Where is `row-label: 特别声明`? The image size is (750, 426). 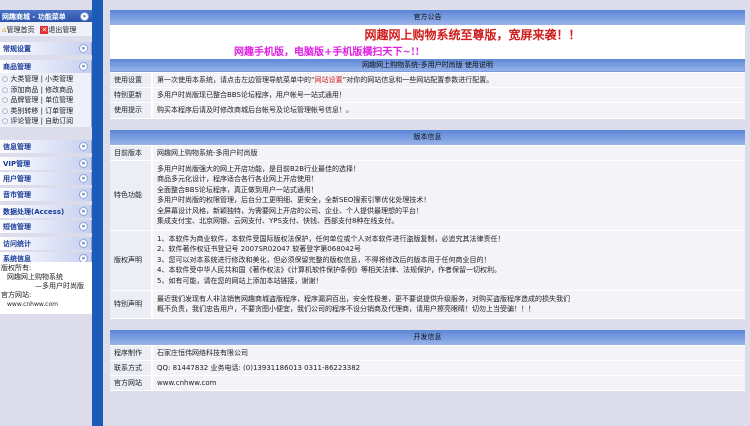
row-label: 特别声明 is located at coordinates (131, 304).